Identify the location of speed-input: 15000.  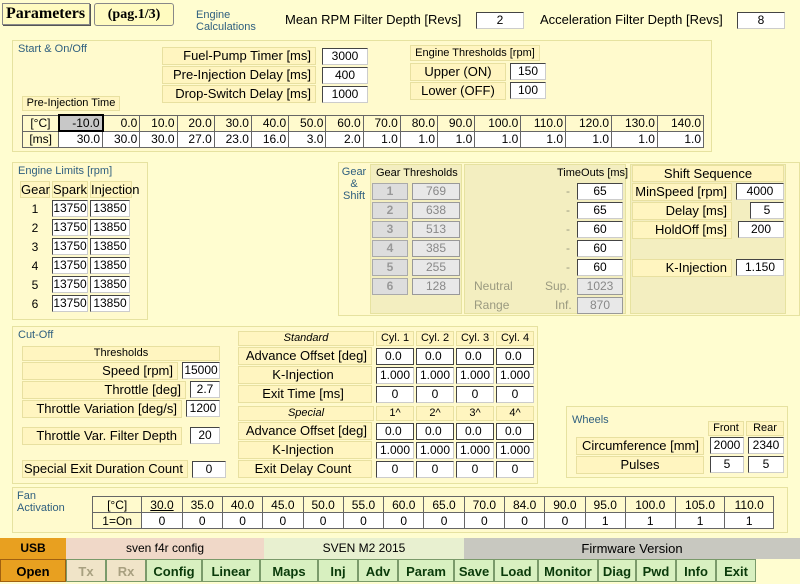
(201, 370).